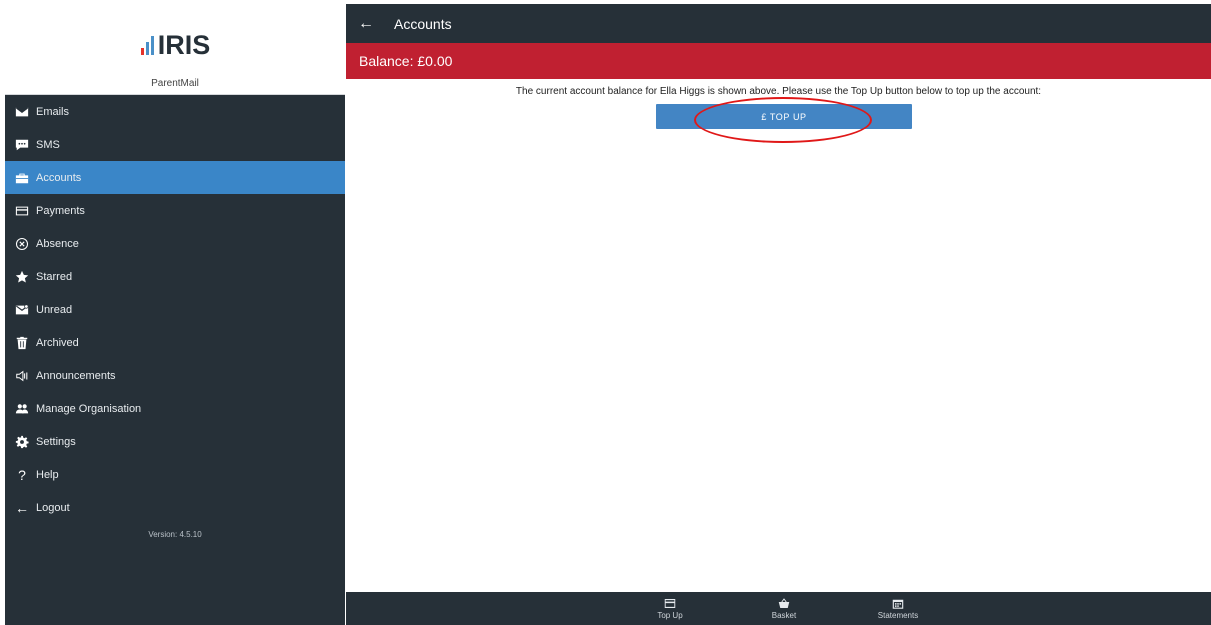 The width and height of the screenshot is (1211, 625). What do you see at coordinates (175, 276) in the screenshot?
I see `sidebar-item-starred: Starred` at bounding box center [175, 276].